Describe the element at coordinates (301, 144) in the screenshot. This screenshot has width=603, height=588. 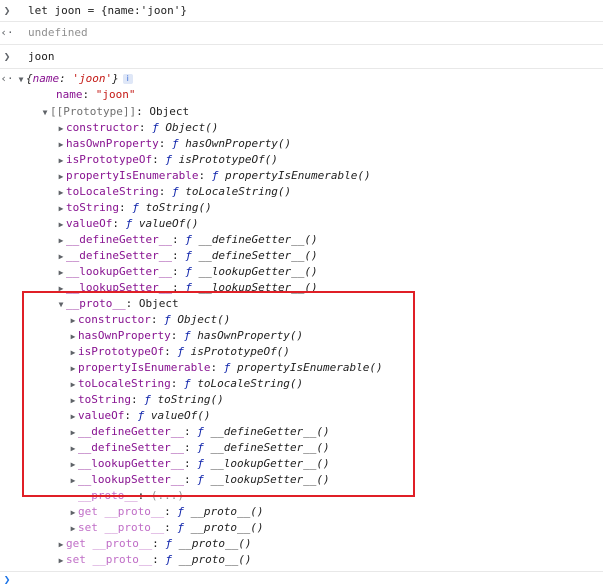
I see `prototype-method-row: ▶ hasOwnProperty: ƒ hasOwnProperty()` at that location.